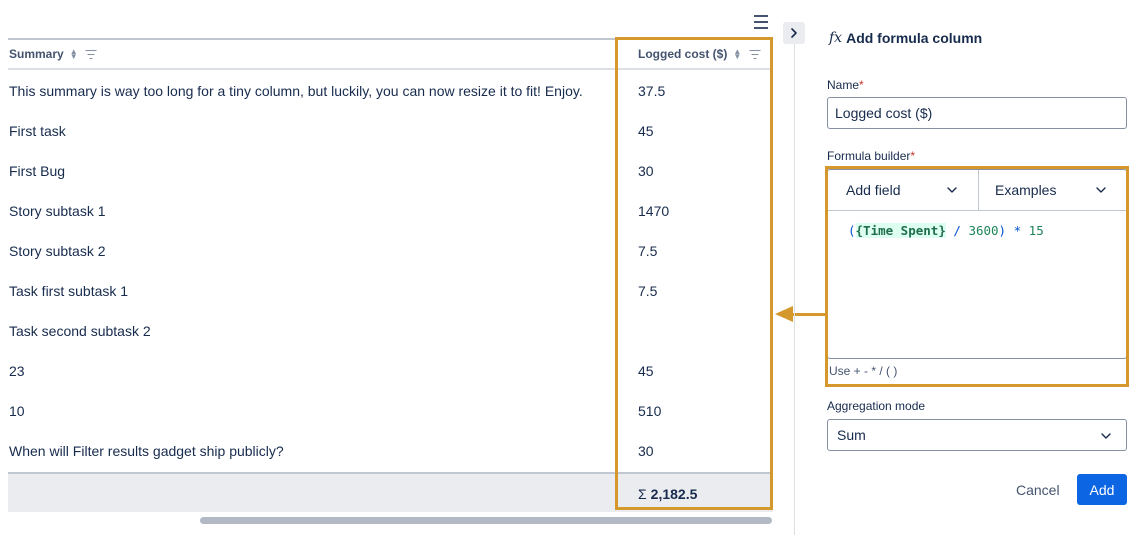  I want to click on summary-cell: Story subtask 2, so click(57, 251).